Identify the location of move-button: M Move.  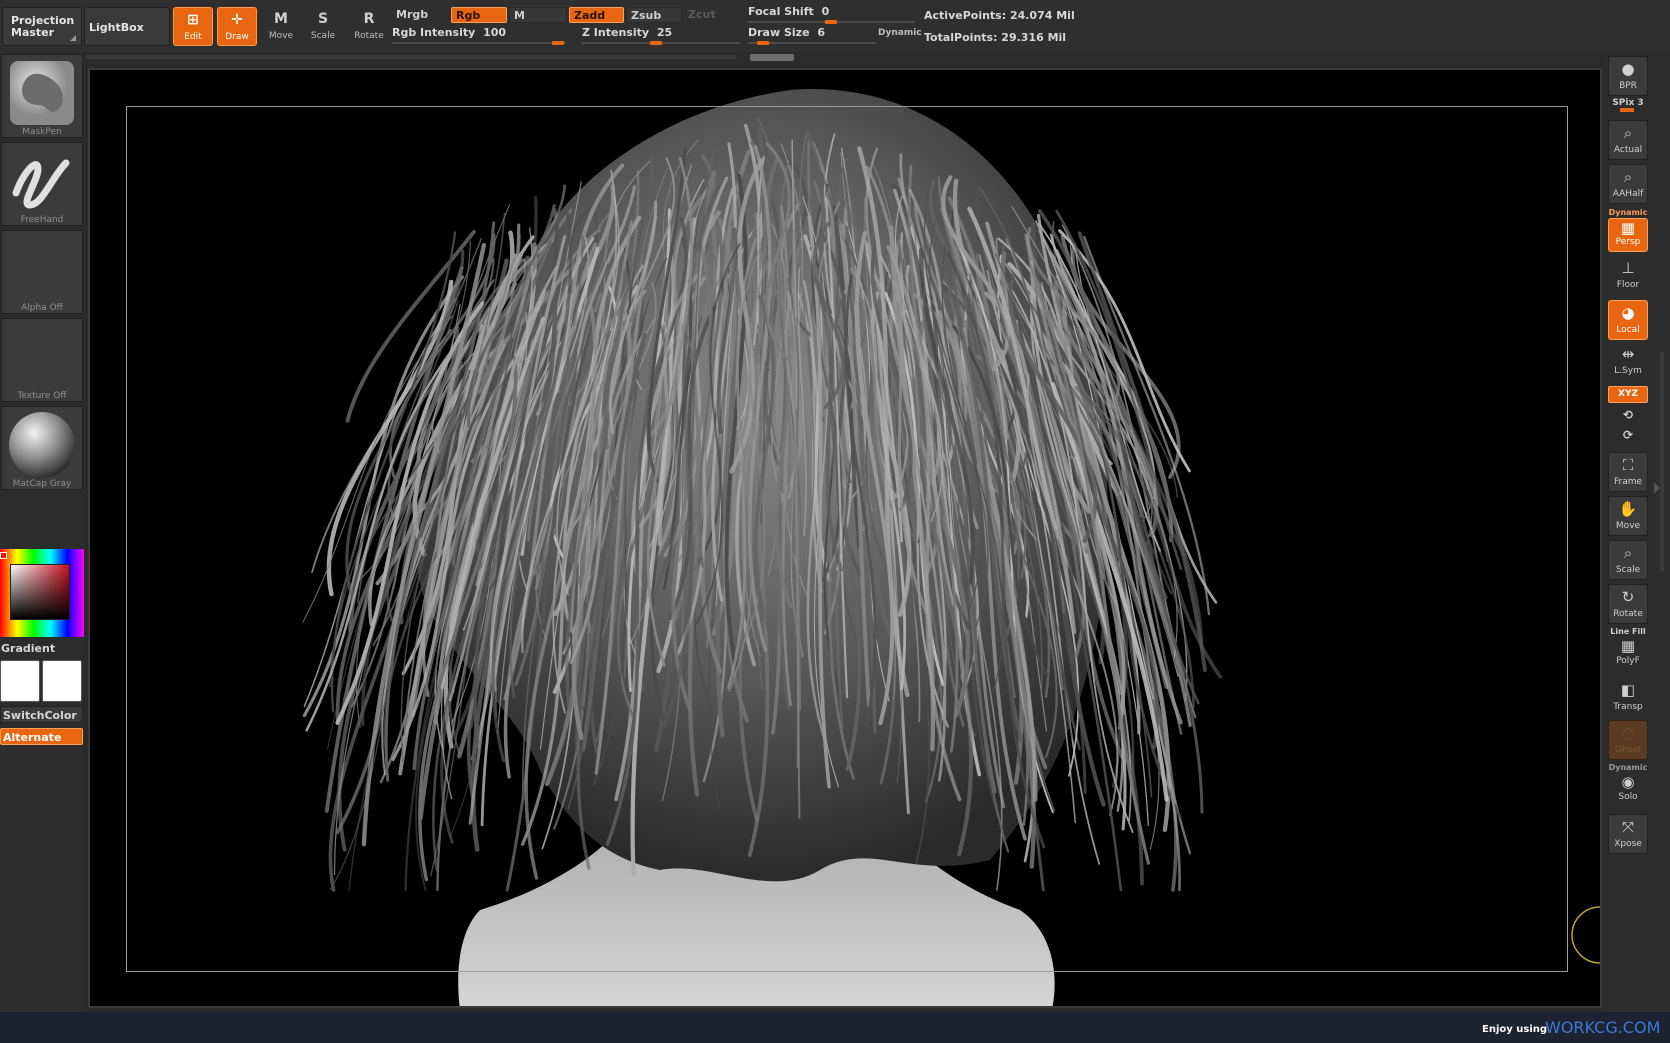
(281, 26).